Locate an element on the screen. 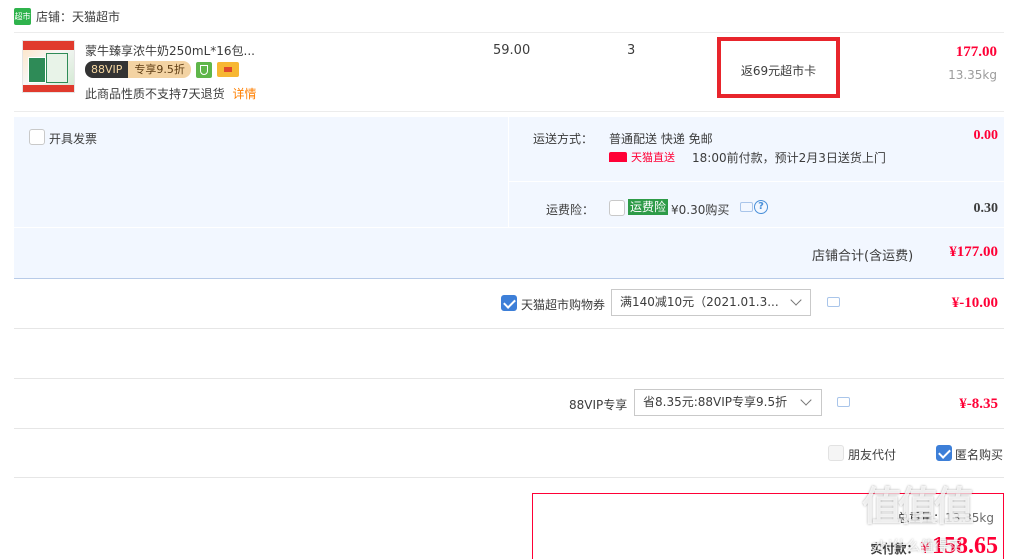 This screenshot has height=559, width=1012. shipping-label: 运送方式： is located at coordinates (563, 139).